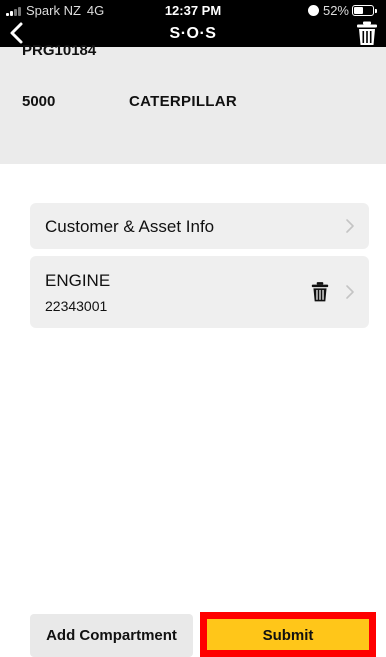 This screenshot has height=657, width=386. Describe the element at coordinates (130, 226) in the screenshot. I see `list-item-label: Customer & Asset Info` at that location.